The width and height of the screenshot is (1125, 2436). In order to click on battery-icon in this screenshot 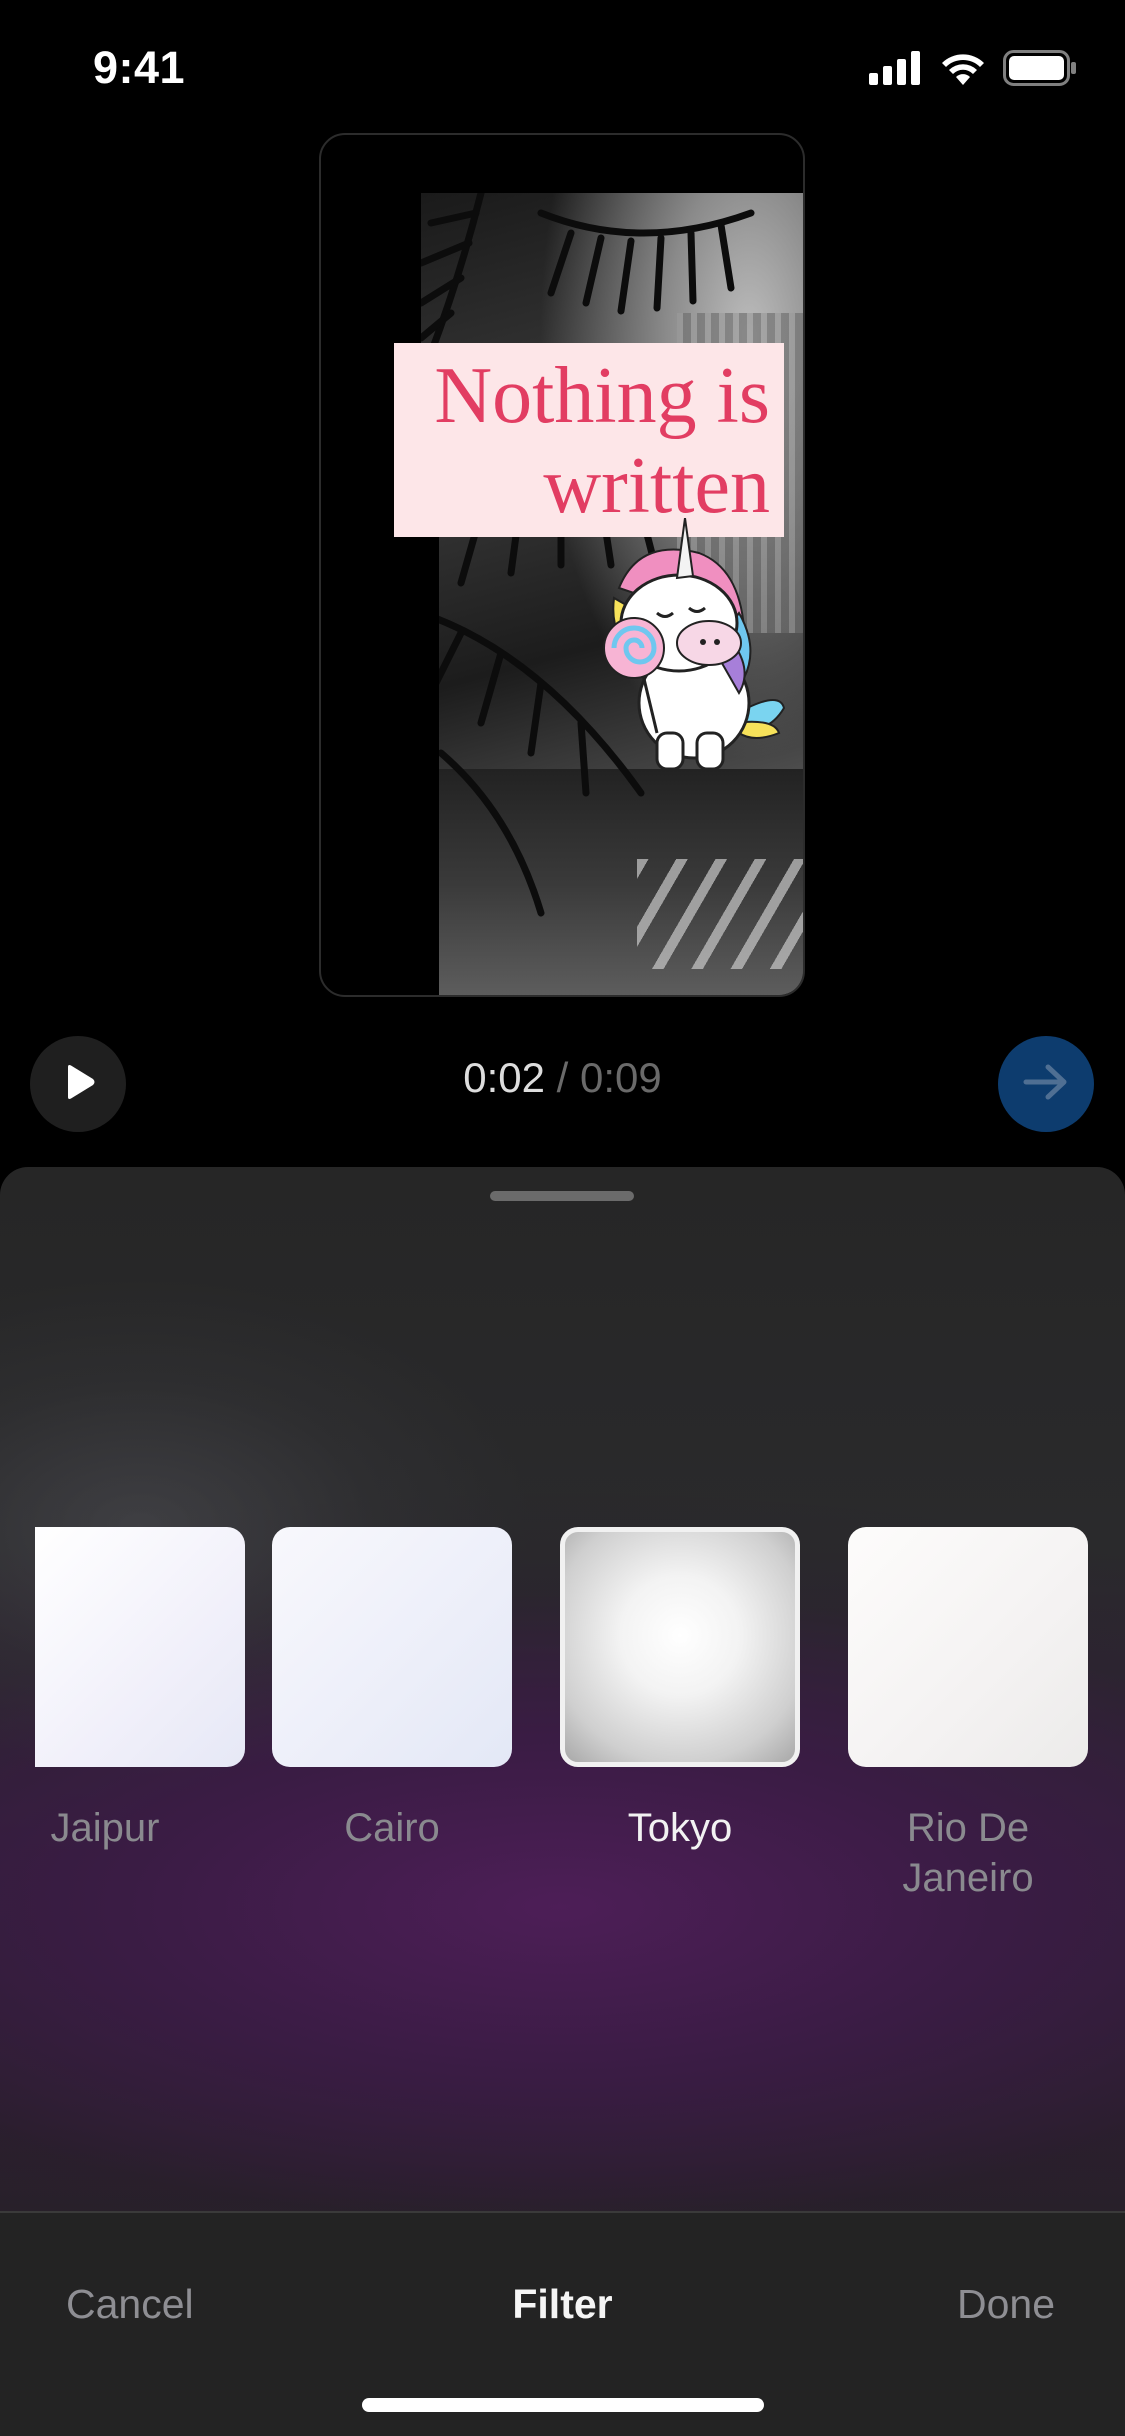, I will do `click(1040, 70)`.